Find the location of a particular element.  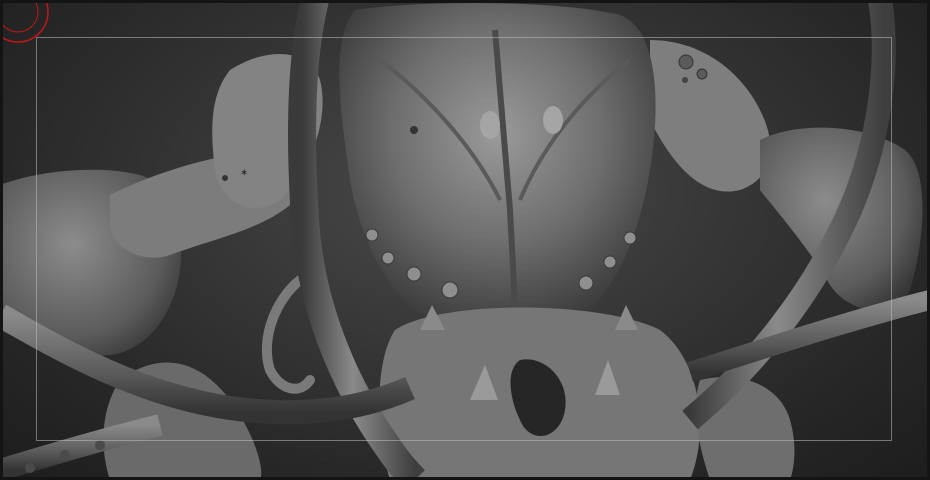

orbit-gizmo-icon is located at coordinates (30, 25).